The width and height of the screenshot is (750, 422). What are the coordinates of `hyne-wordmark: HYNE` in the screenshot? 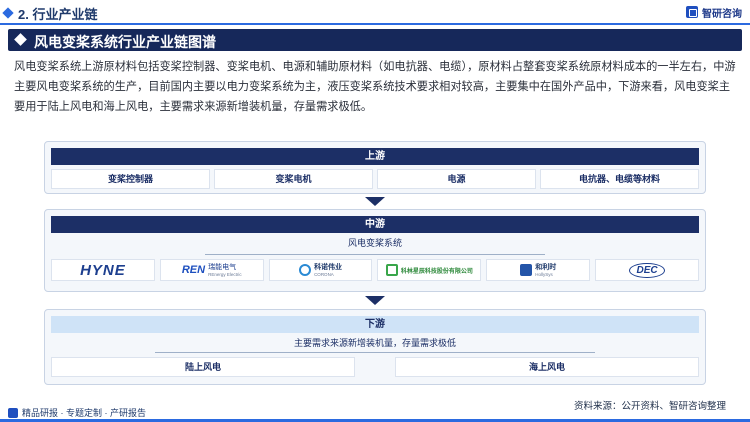 It's located at (103, 270).